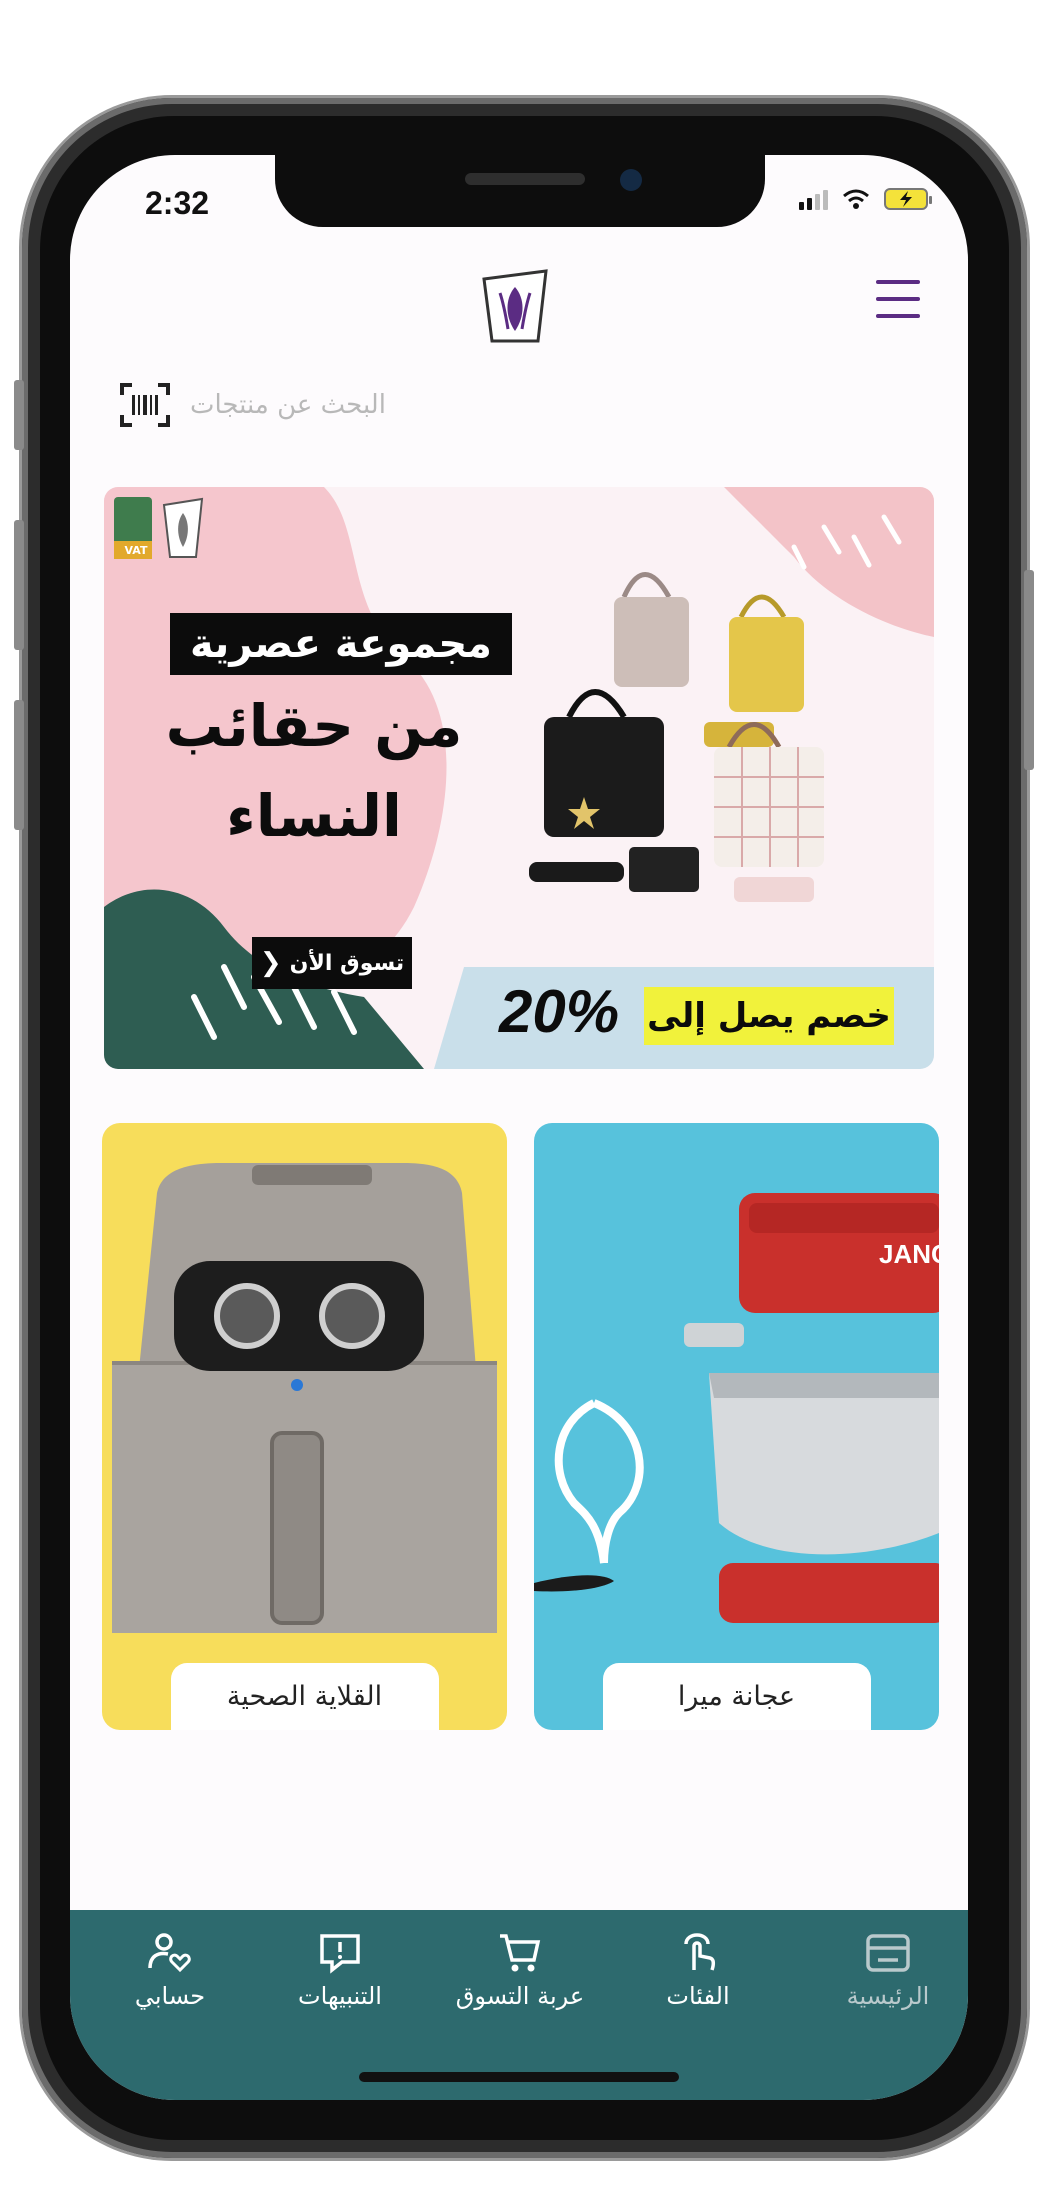 This screenshot has width=1050, height=2193. What do you see at coordinates (520, 191) in the screenshot?
I see `notch` at bounding box center [520, 191].